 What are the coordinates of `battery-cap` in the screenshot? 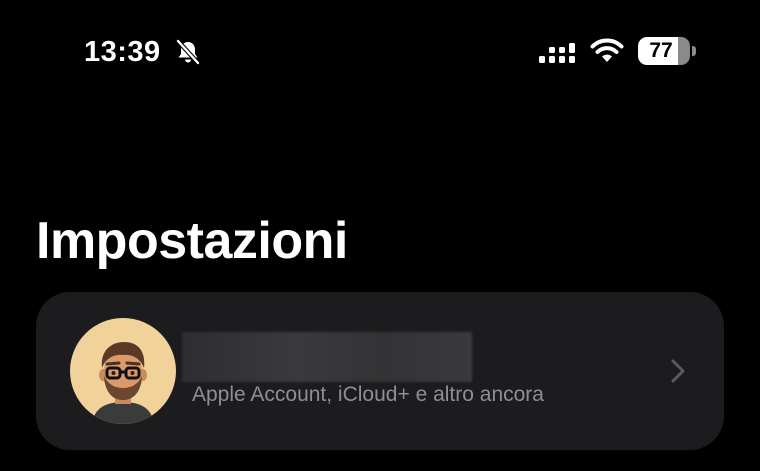 It's located at (694, 51).